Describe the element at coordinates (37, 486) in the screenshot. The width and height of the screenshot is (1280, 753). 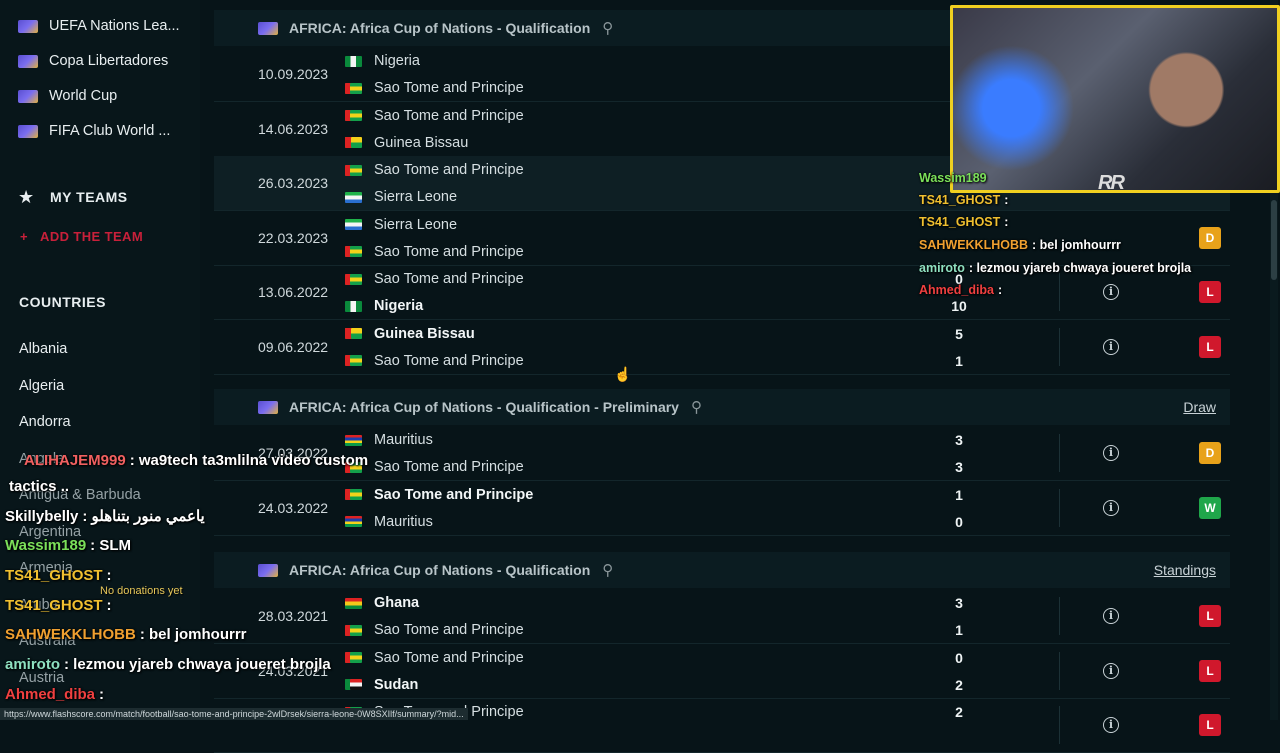
I see `chat-message: tactics ..` at that location.